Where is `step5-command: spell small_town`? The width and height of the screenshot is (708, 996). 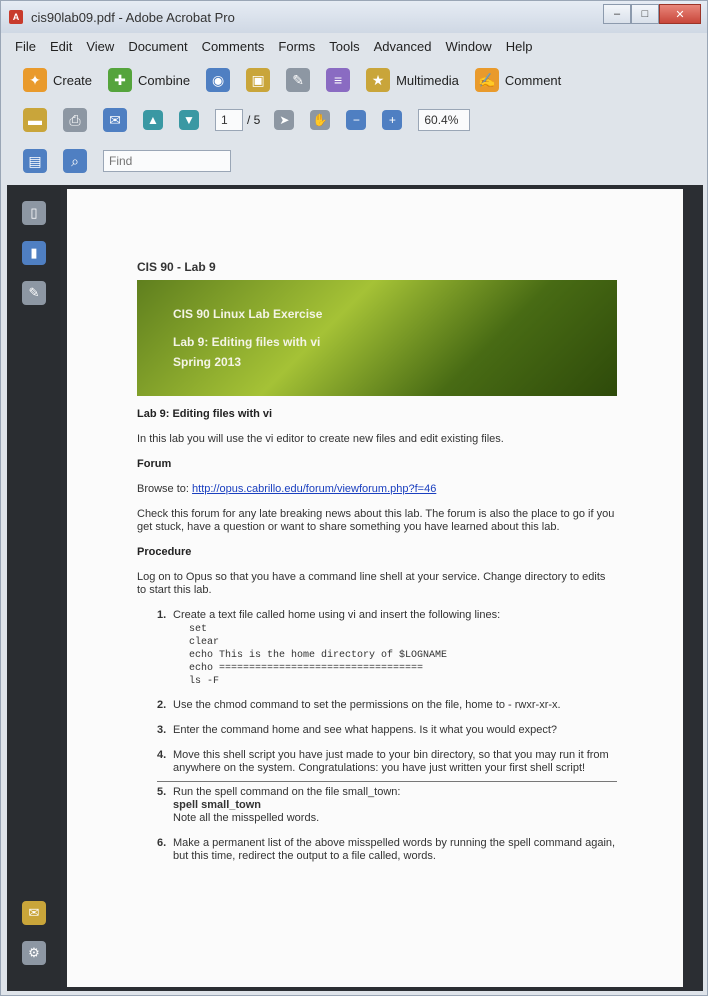
step5-command: spell small_town is located at coordinates (217, 805).